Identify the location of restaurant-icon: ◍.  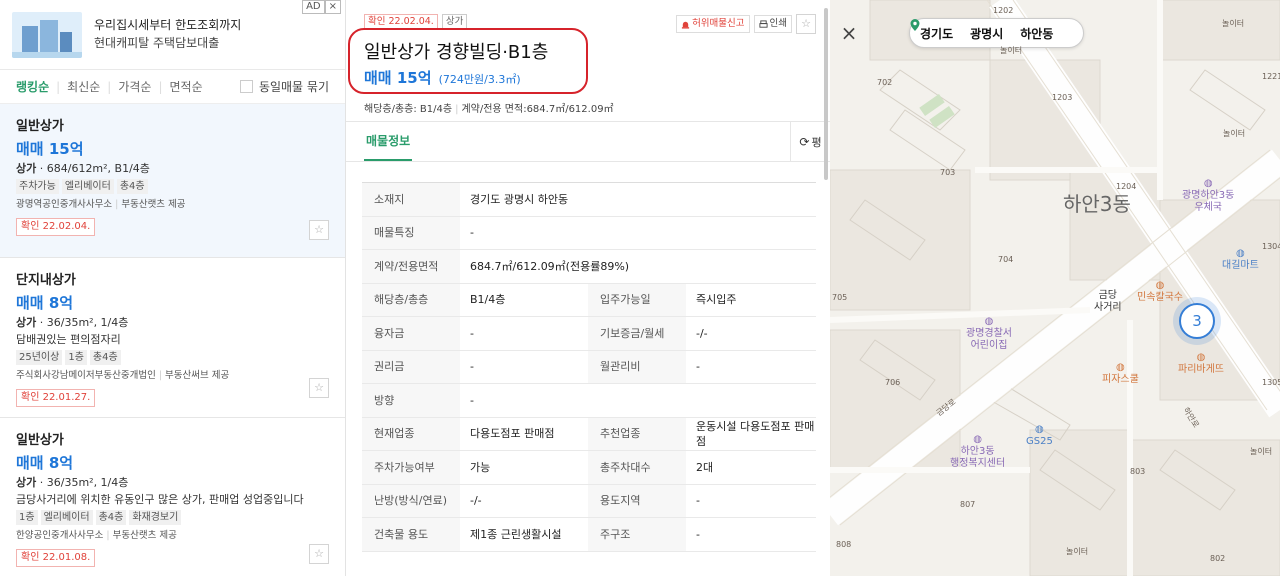
(1120, 367).